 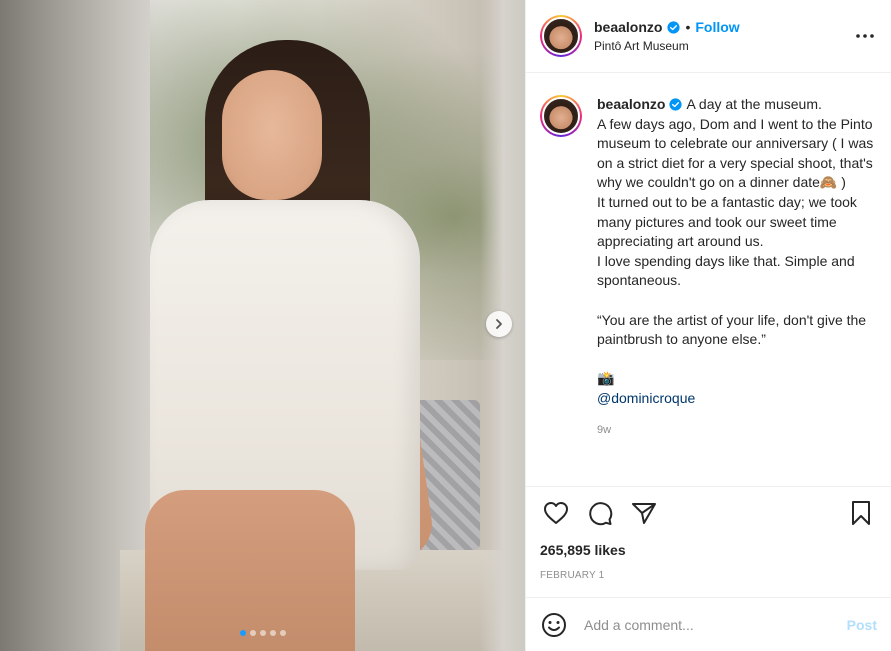 I want to click on comment-button, so click(x=600, y=513).